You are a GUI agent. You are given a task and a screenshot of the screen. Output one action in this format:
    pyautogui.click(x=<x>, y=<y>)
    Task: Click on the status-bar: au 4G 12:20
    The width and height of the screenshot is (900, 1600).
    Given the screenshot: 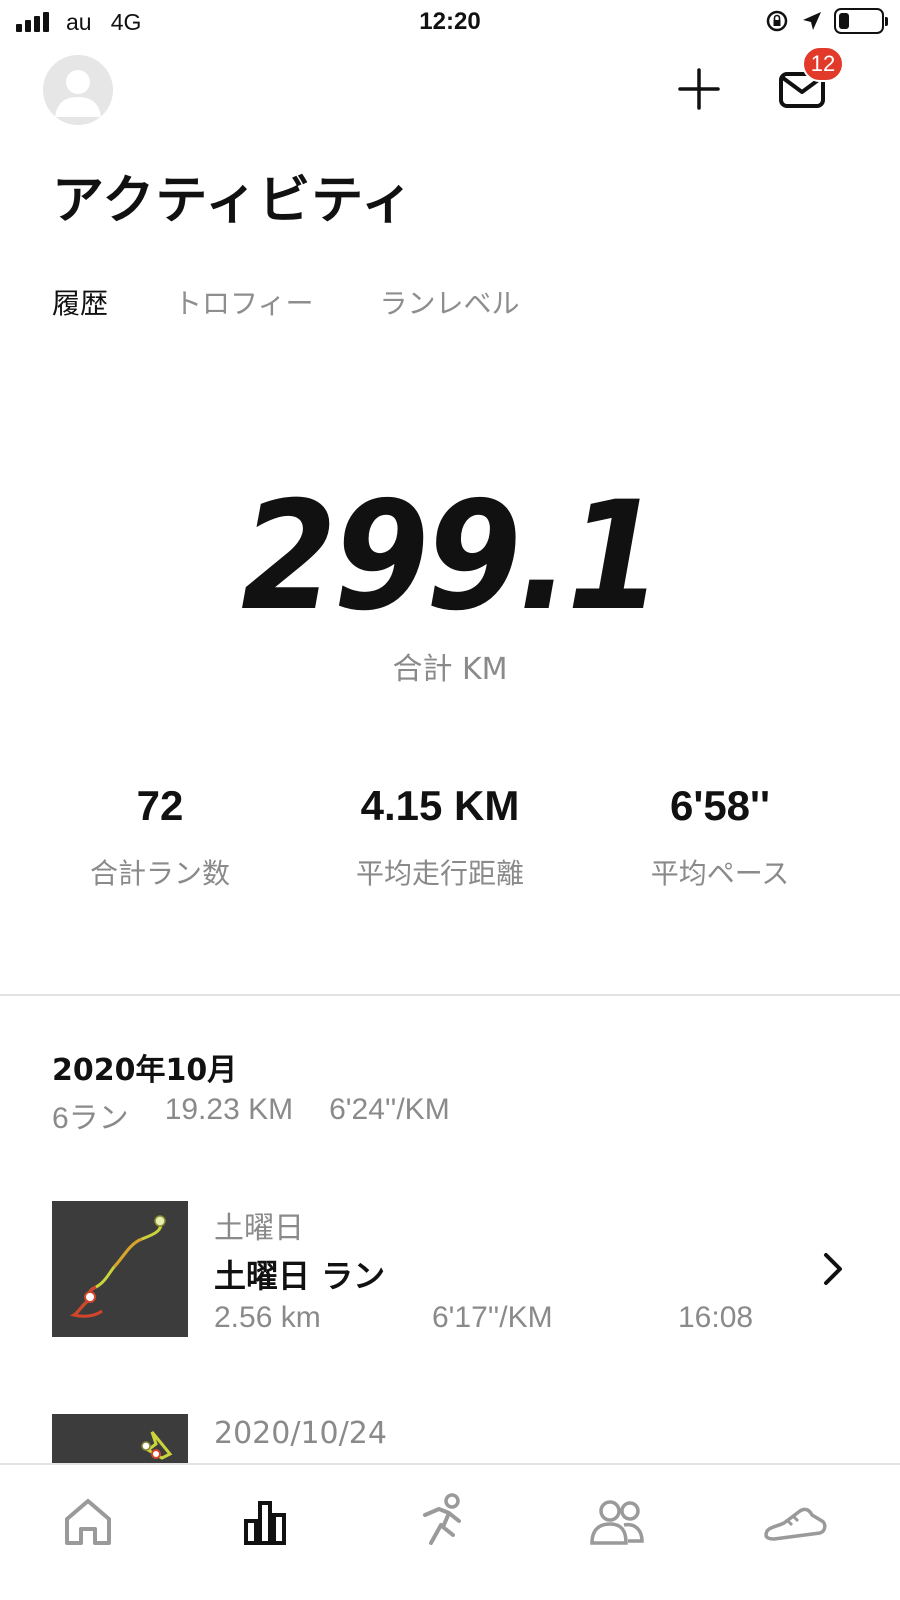 What is the action you would take?
    pyautogui.click(x=450, y=23)
    